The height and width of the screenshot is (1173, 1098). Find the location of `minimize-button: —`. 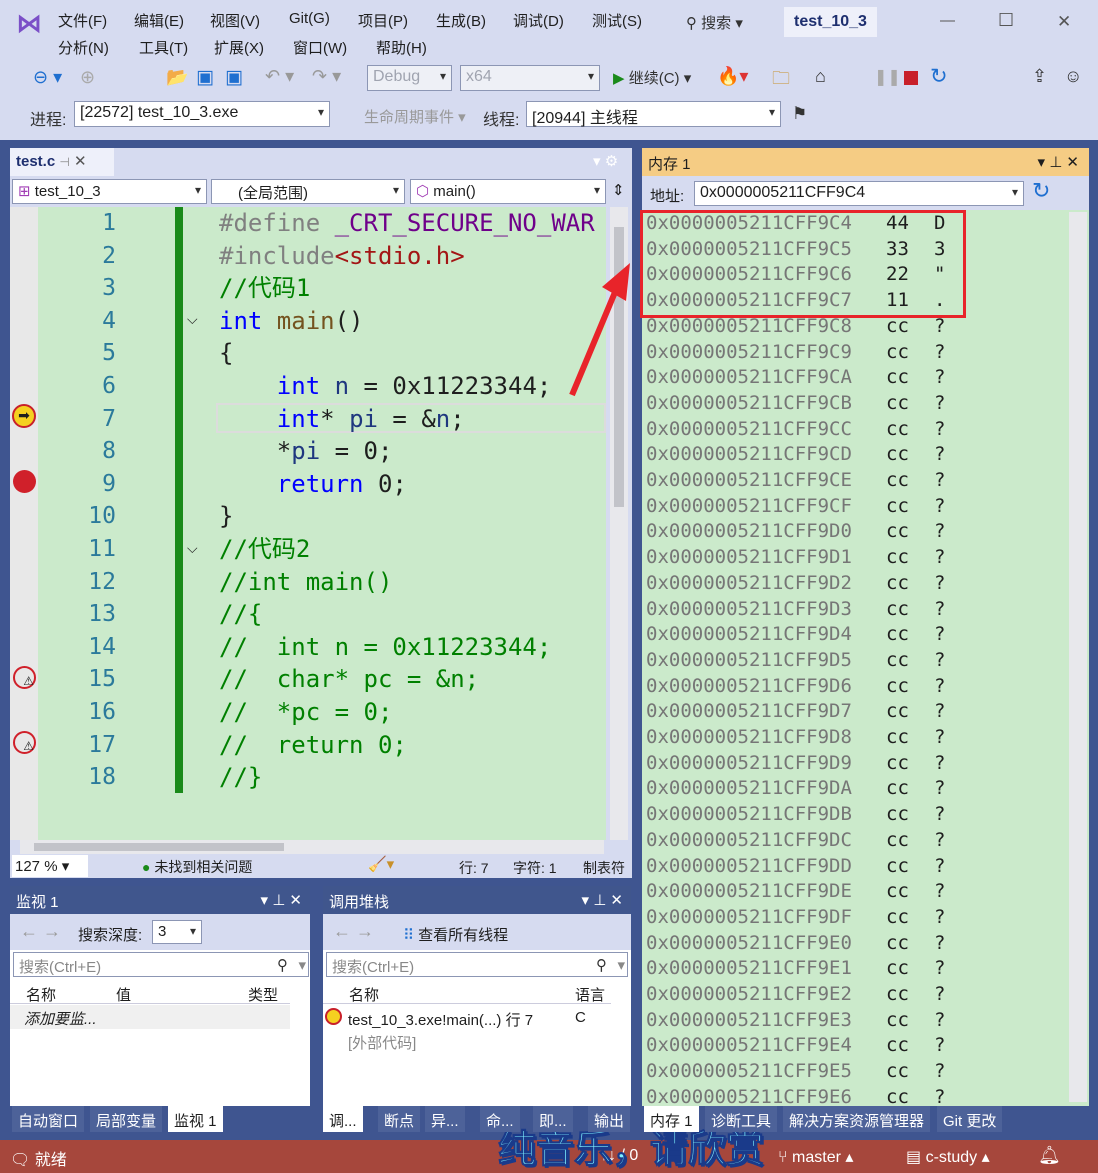

minimize-button: — is located at coordinates (947, 20).